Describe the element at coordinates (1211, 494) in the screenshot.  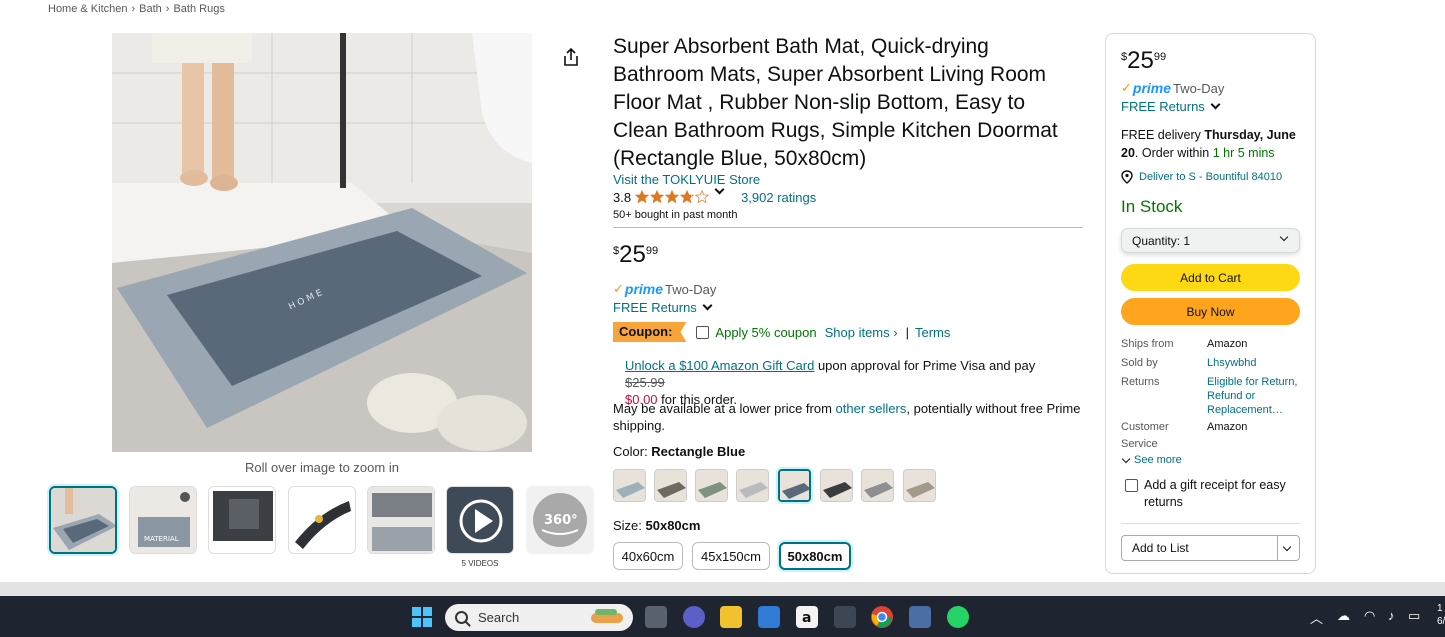
I see `gift-receipt-option: Add a gift receipt for easy returns` at that location.